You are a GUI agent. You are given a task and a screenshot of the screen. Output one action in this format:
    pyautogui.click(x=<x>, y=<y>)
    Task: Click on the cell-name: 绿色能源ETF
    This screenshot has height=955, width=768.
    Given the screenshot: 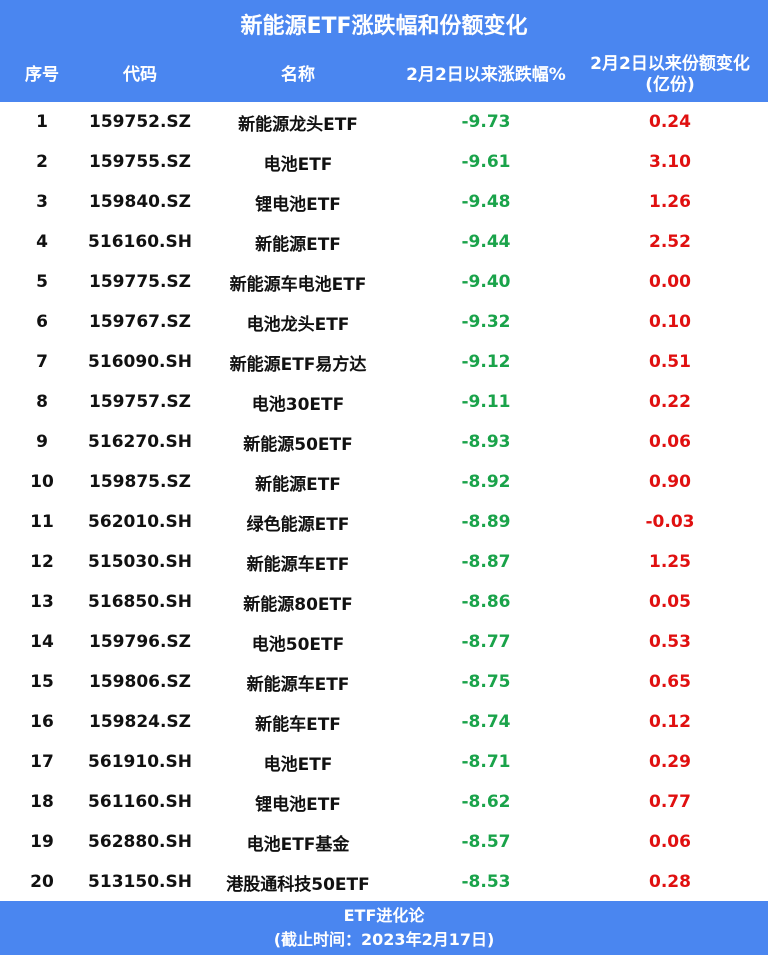 What is the action you would take?
    pyautogui.click(x=298, y=524)
    